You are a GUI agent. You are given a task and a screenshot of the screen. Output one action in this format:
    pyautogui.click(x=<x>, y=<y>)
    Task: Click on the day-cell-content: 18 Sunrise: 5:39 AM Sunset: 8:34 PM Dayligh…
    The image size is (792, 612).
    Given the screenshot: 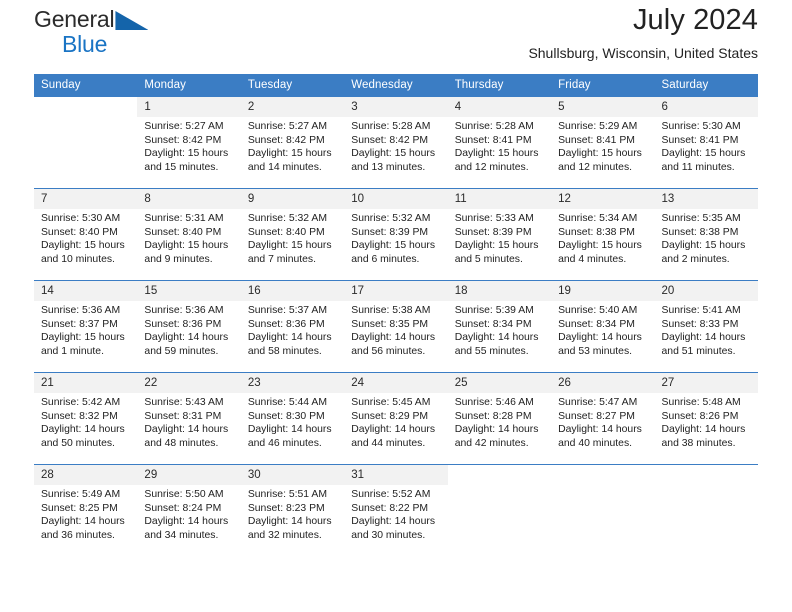 What is the action you would take?
    pyautogui.click(x=499, y=319)
    